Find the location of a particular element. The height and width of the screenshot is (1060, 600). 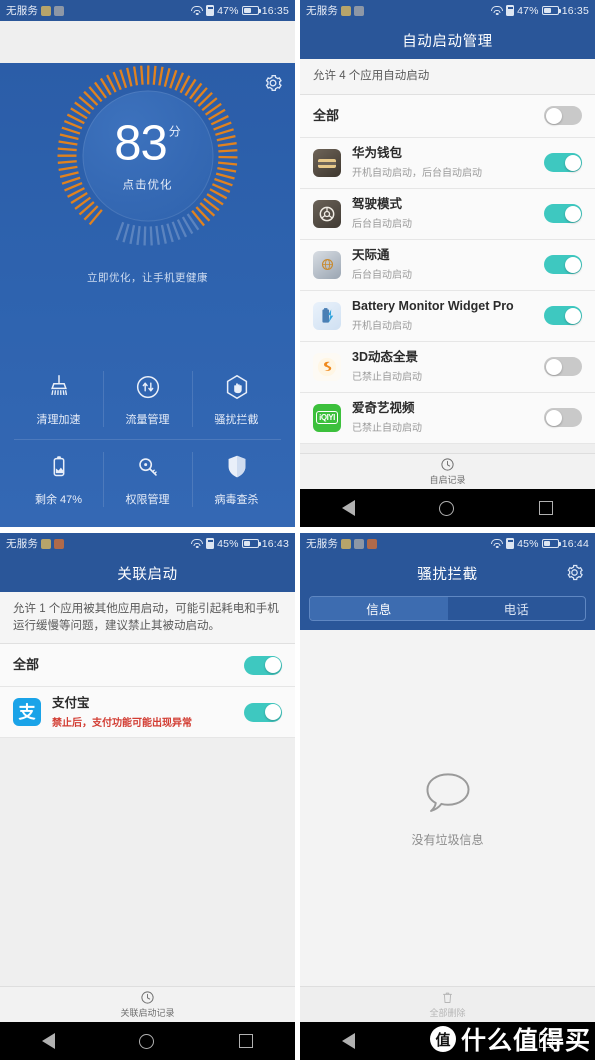

page-title: 骚扰拦截 is located at coordinates (447, 574).